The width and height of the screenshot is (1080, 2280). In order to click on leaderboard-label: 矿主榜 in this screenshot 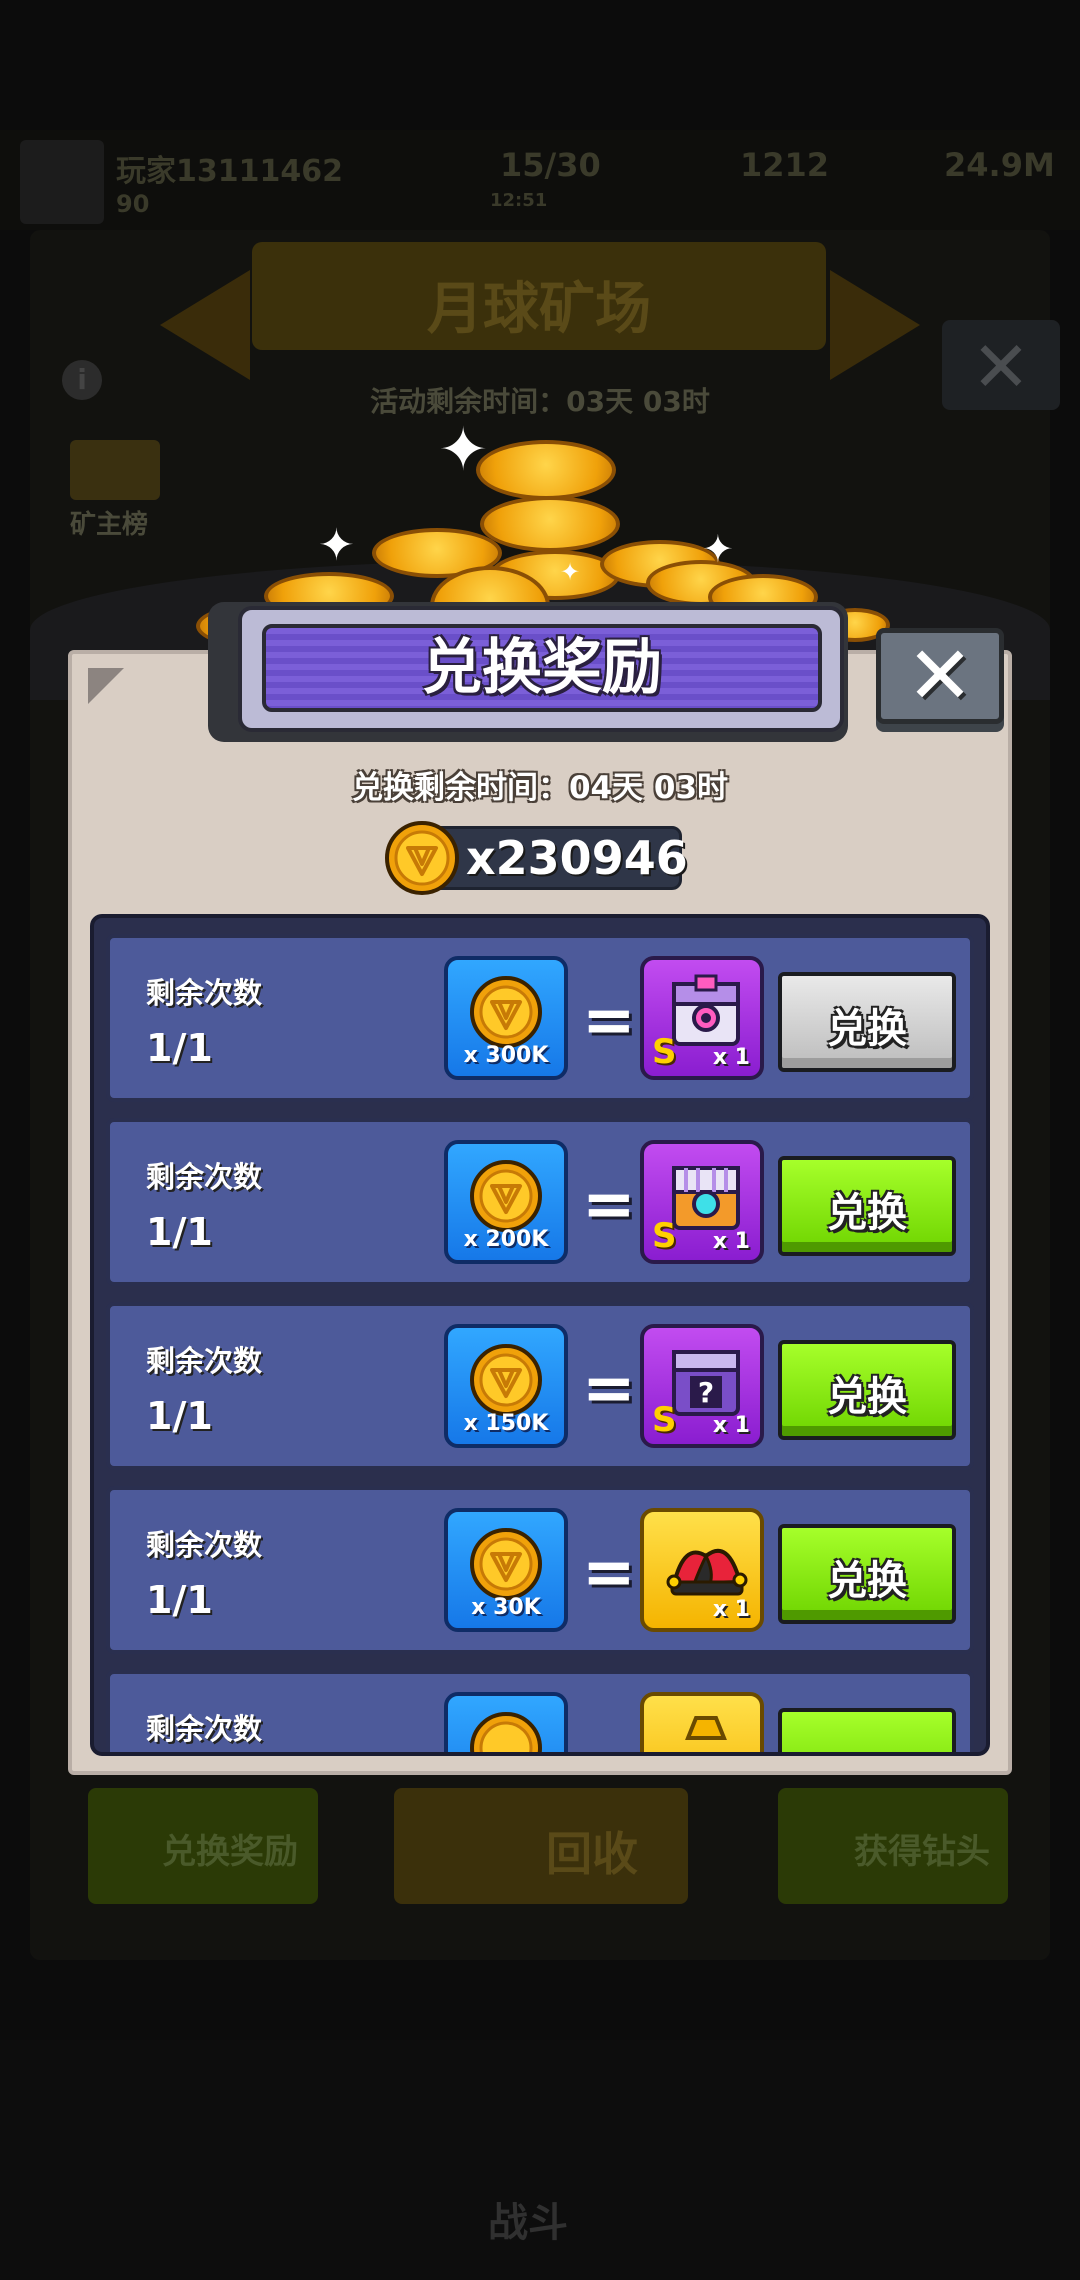, I will do `click(109, 525)`.